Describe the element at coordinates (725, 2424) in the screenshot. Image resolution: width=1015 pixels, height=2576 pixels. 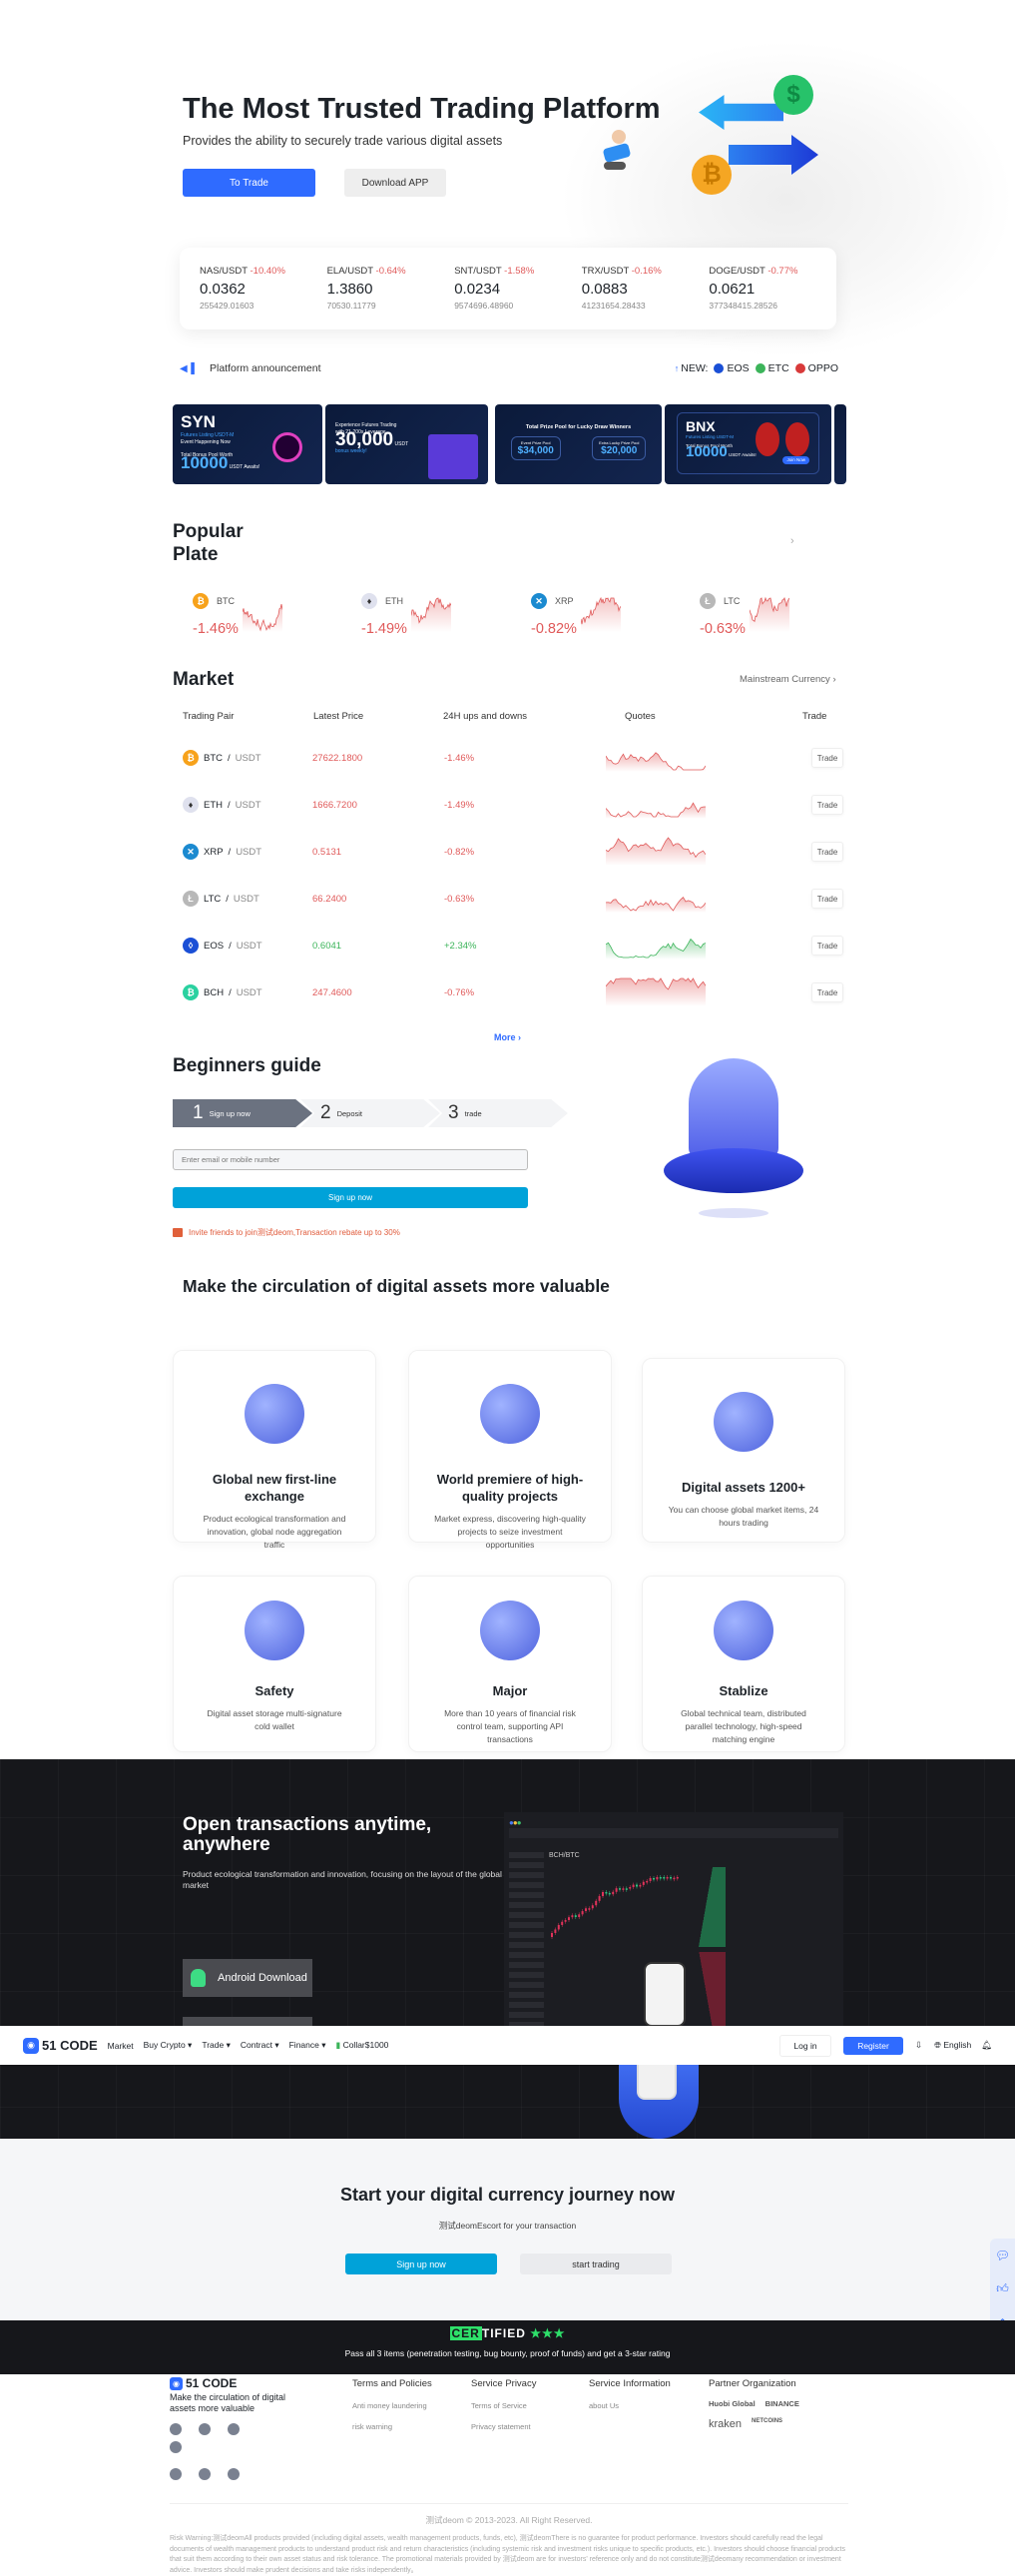
I see `partner-kraken: kraken` at that location.